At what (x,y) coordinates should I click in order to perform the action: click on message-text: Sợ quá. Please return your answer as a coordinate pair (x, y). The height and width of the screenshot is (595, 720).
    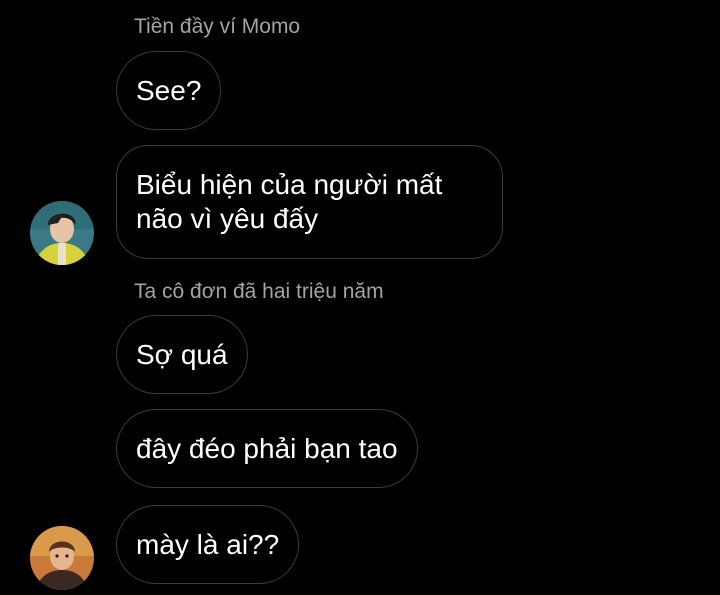
    Looking at the image, I should click on (182, 354).